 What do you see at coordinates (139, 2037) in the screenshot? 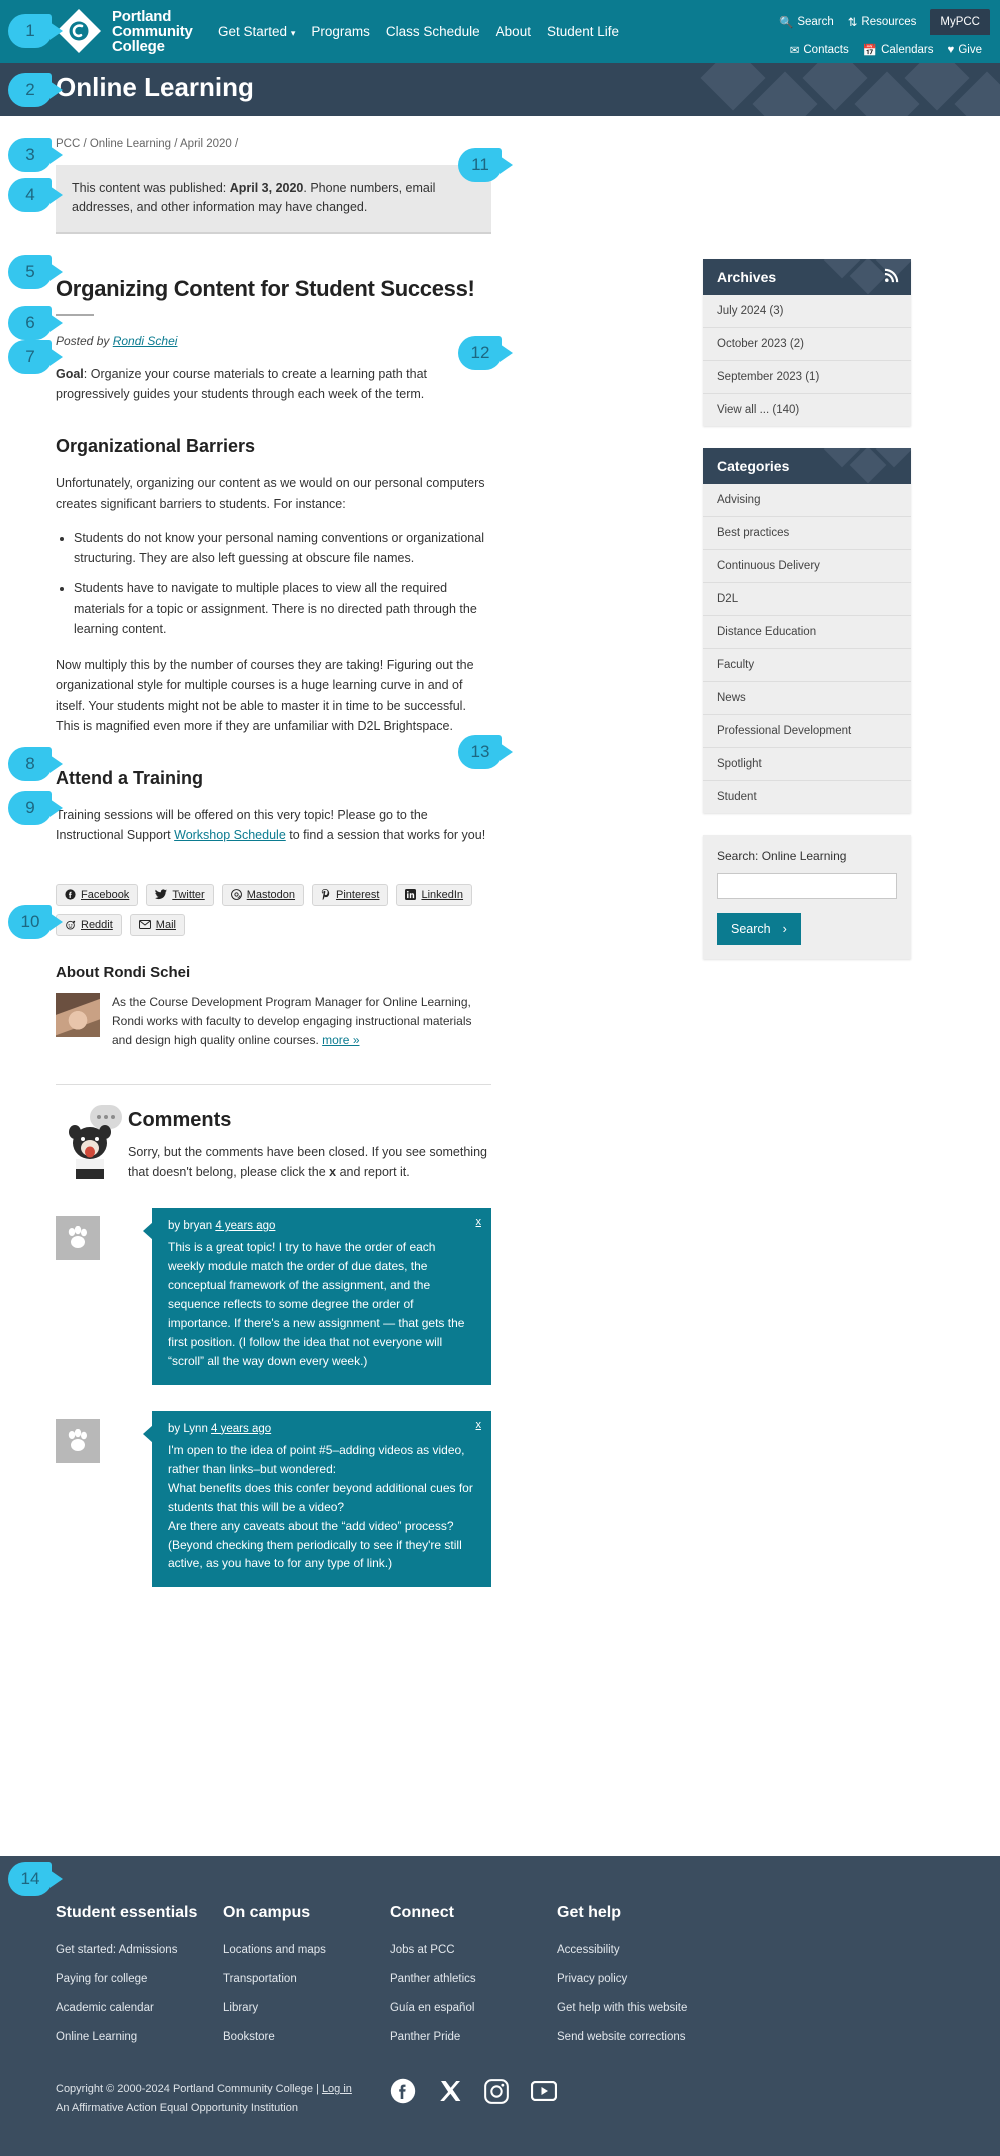
I see `footer-link: Online Learning` at bounding box center [139, 2037].